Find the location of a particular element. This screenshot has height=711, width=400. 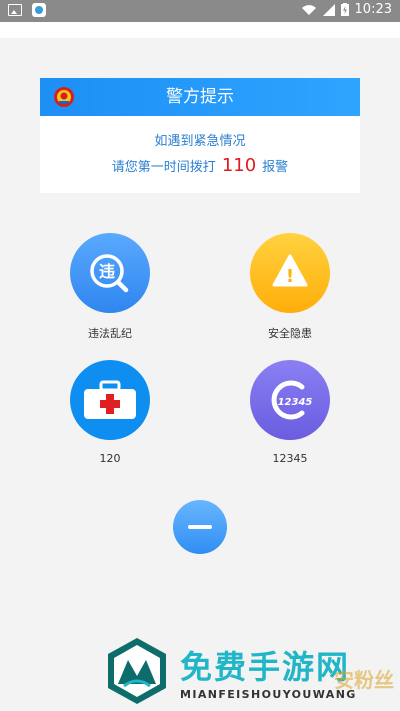

collapse-button is located at coordinates (200, 527).